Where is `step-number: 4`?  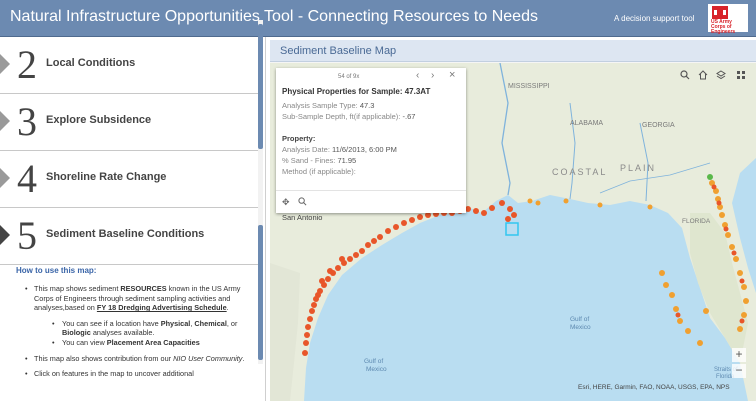
step-number: 4 is located at coordinates (27, 178).